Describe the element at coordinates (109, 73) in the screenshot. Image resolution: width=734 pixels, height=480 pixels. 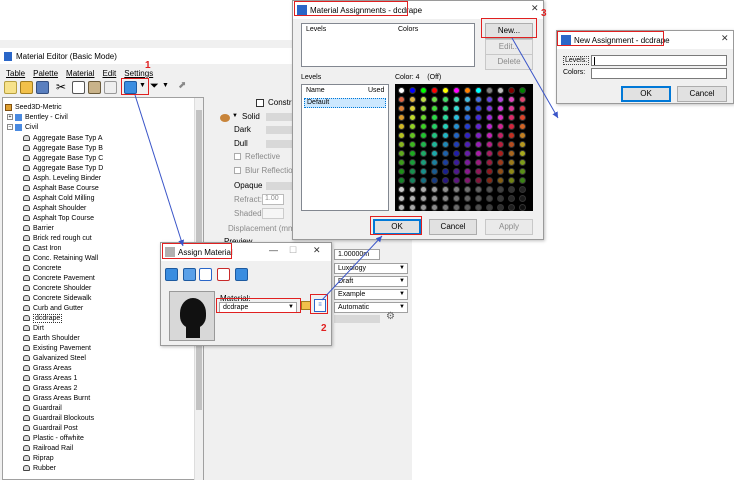
I see `menu-edit: Edit` at that location.